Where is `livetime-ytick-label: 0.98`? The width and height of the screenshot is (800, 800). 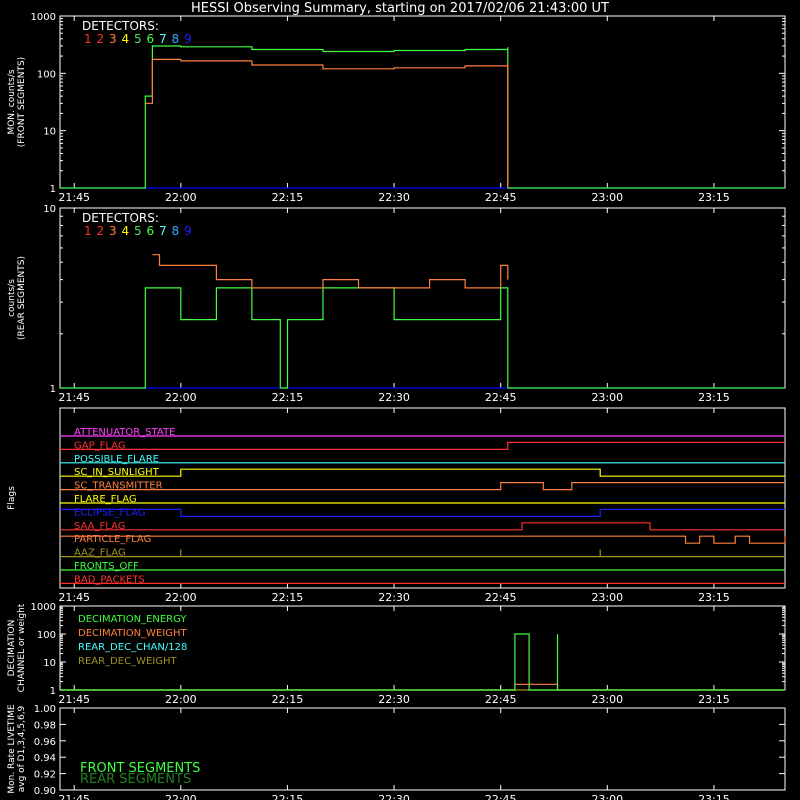
livetime-ytick-label: 0.98 is located at coordinates (45, 725).